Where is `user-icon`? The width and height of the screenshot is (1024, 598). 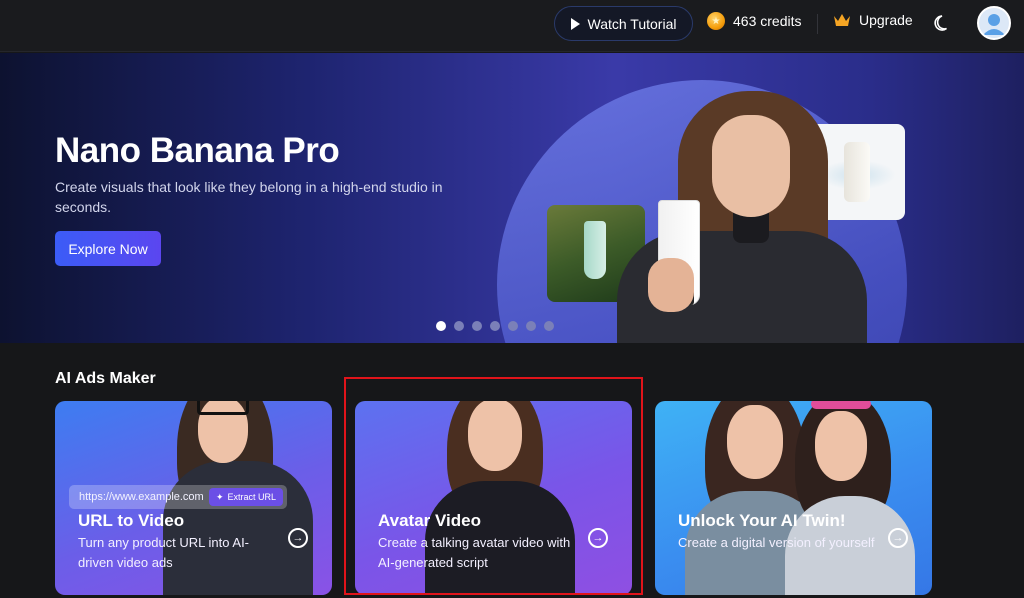 user-icon is located at coordinates (994, 23).